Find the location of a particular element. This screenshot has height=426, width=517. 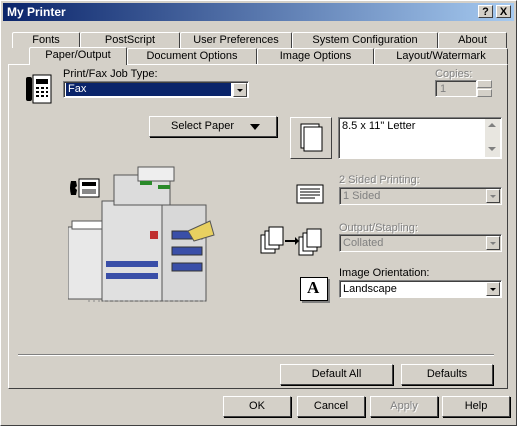

triangle-down-icon is located at coordinates (255, 127).